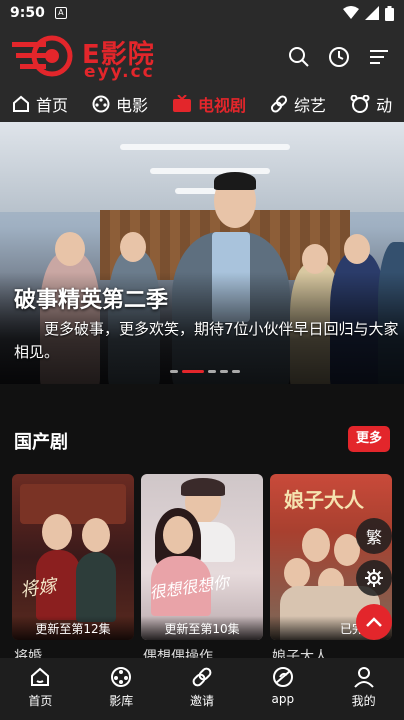 Image resolution: width=404 pixels, height=720 pixels. Describe the element at coordinates (121, 701) in the screenshot. I see `nav-label: 影库` at that location.